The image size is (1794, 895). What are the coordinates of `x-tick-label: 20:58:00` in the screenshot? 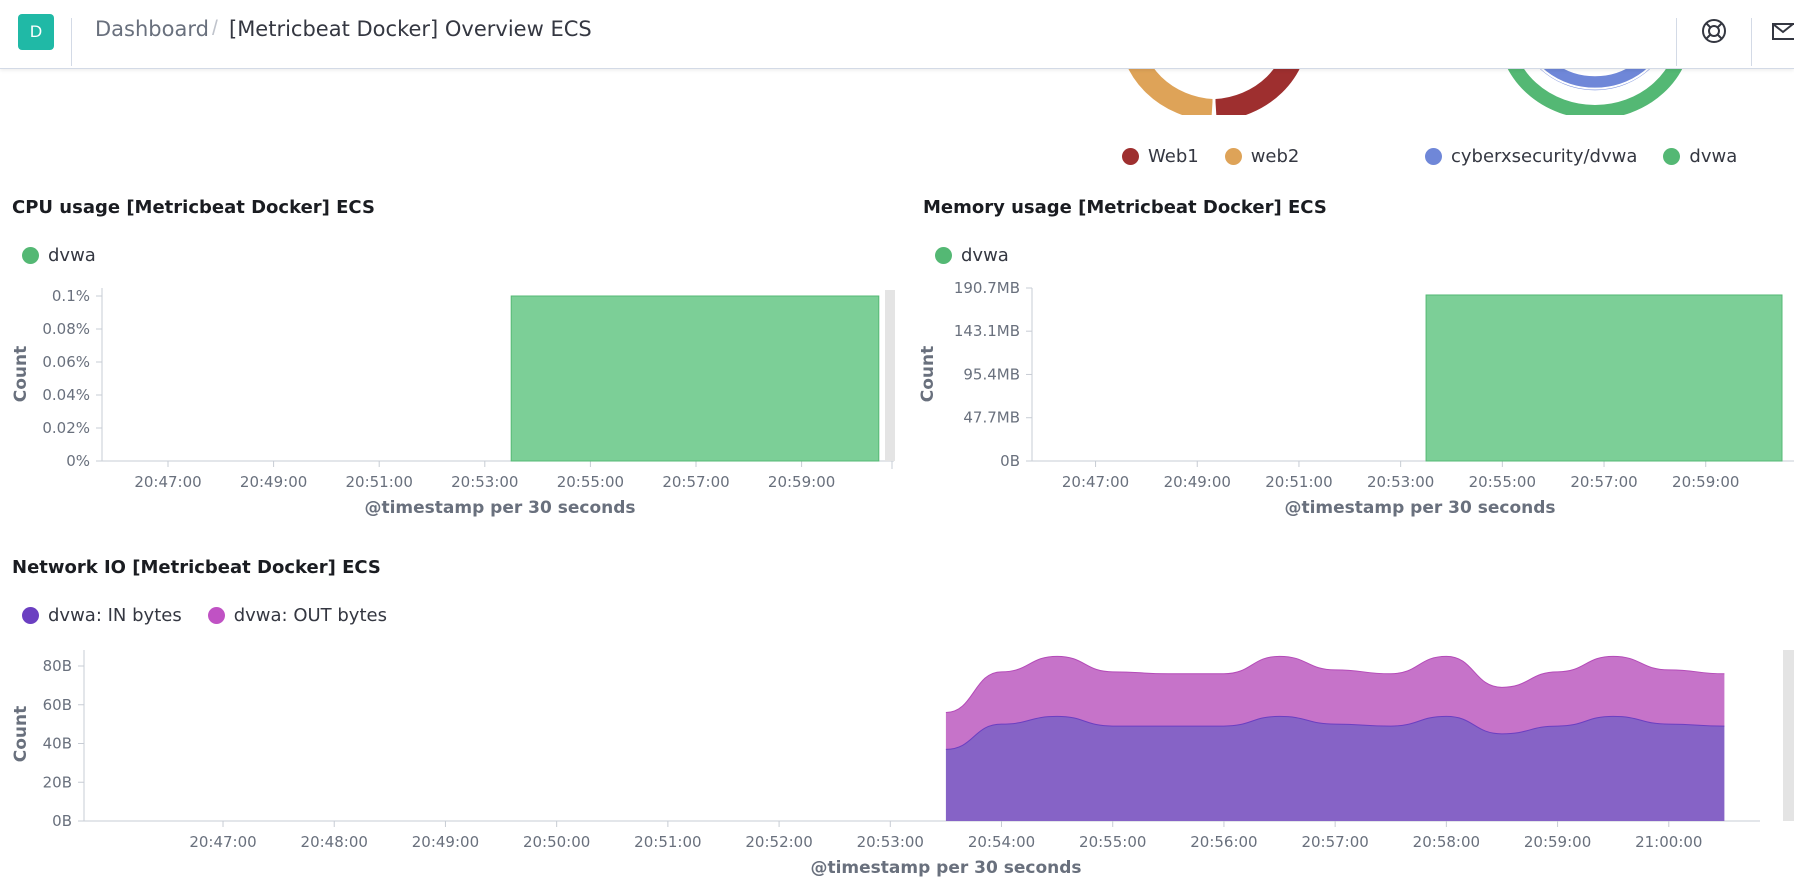 It's located at (1446, 842).